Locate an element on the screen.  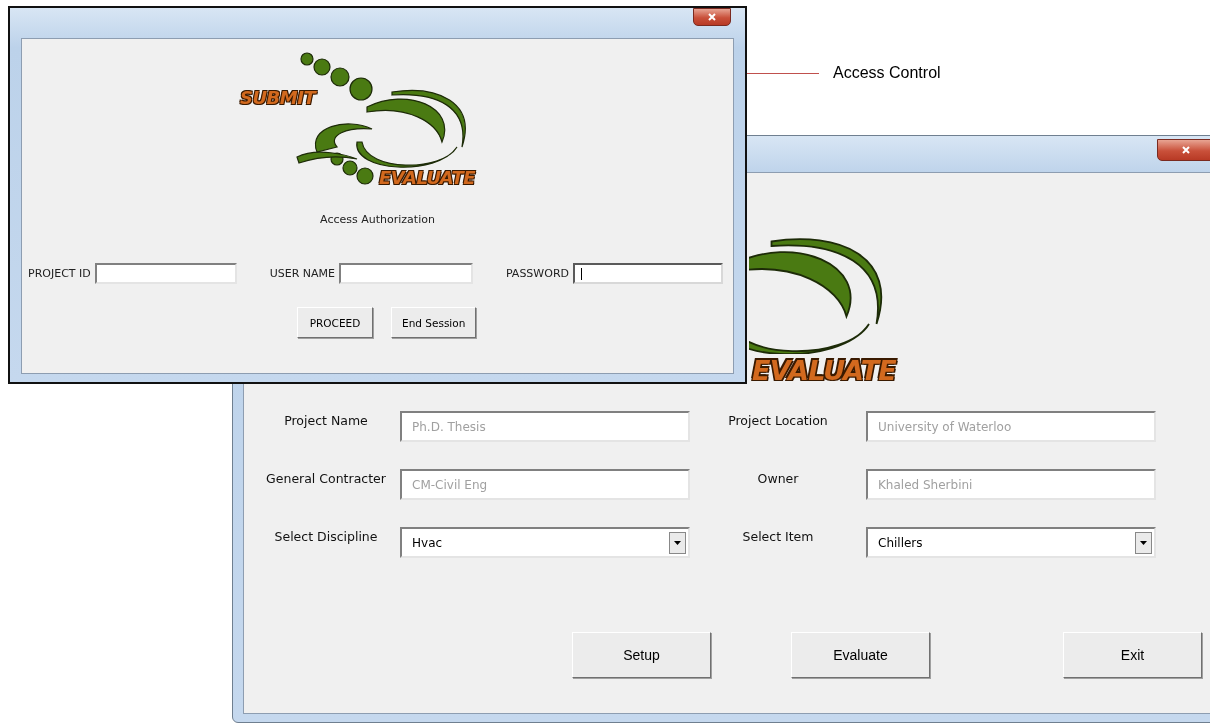
action-button: Evaluate is located at coordinates (860, 655).